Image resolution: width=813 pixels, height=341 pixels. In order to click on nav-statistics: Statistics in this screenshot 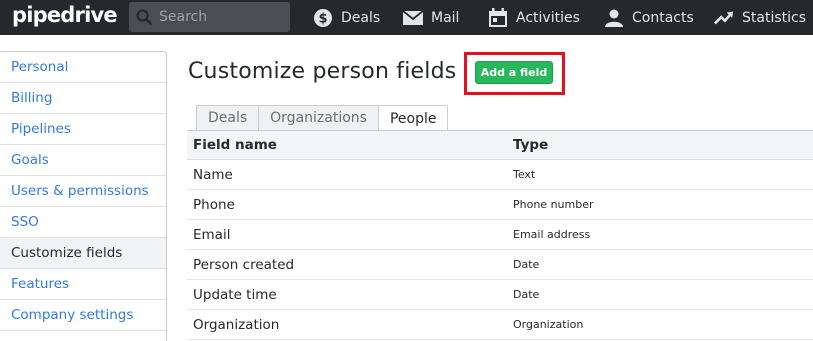, I will do `click(760, 17)`.